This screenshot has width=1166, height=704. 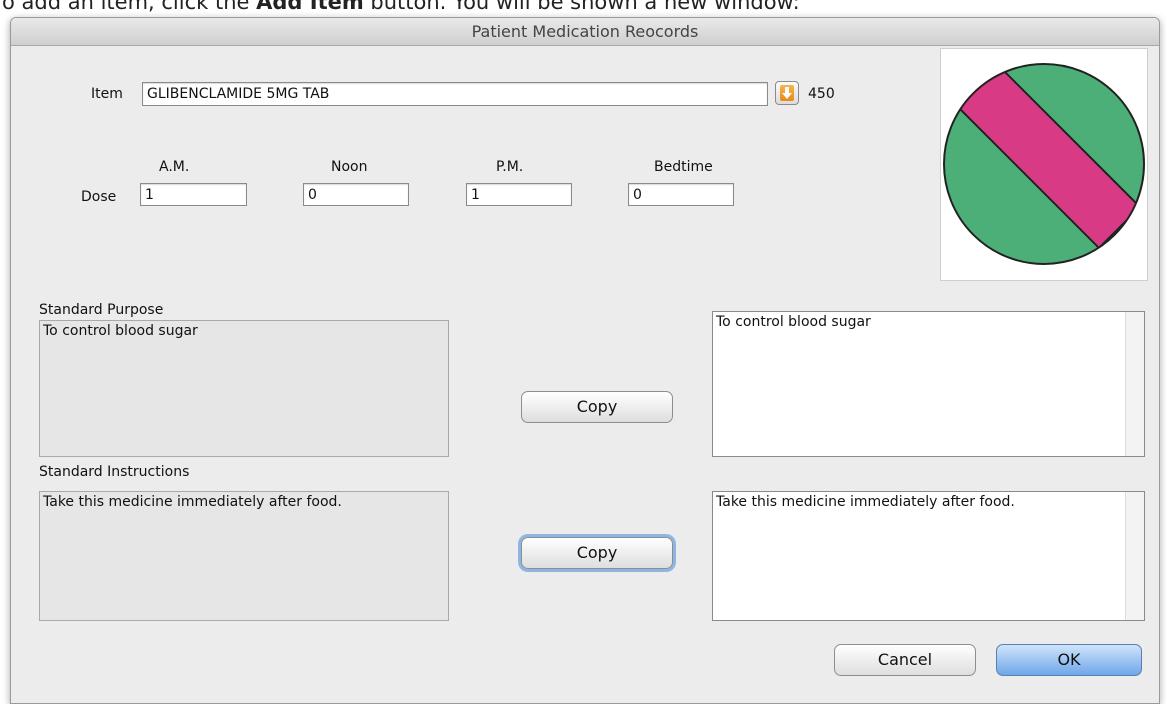 What do you see at coordinates (821, 94) in the screenshot?
I see `item-code: 450` at bounding box center [821, 94].